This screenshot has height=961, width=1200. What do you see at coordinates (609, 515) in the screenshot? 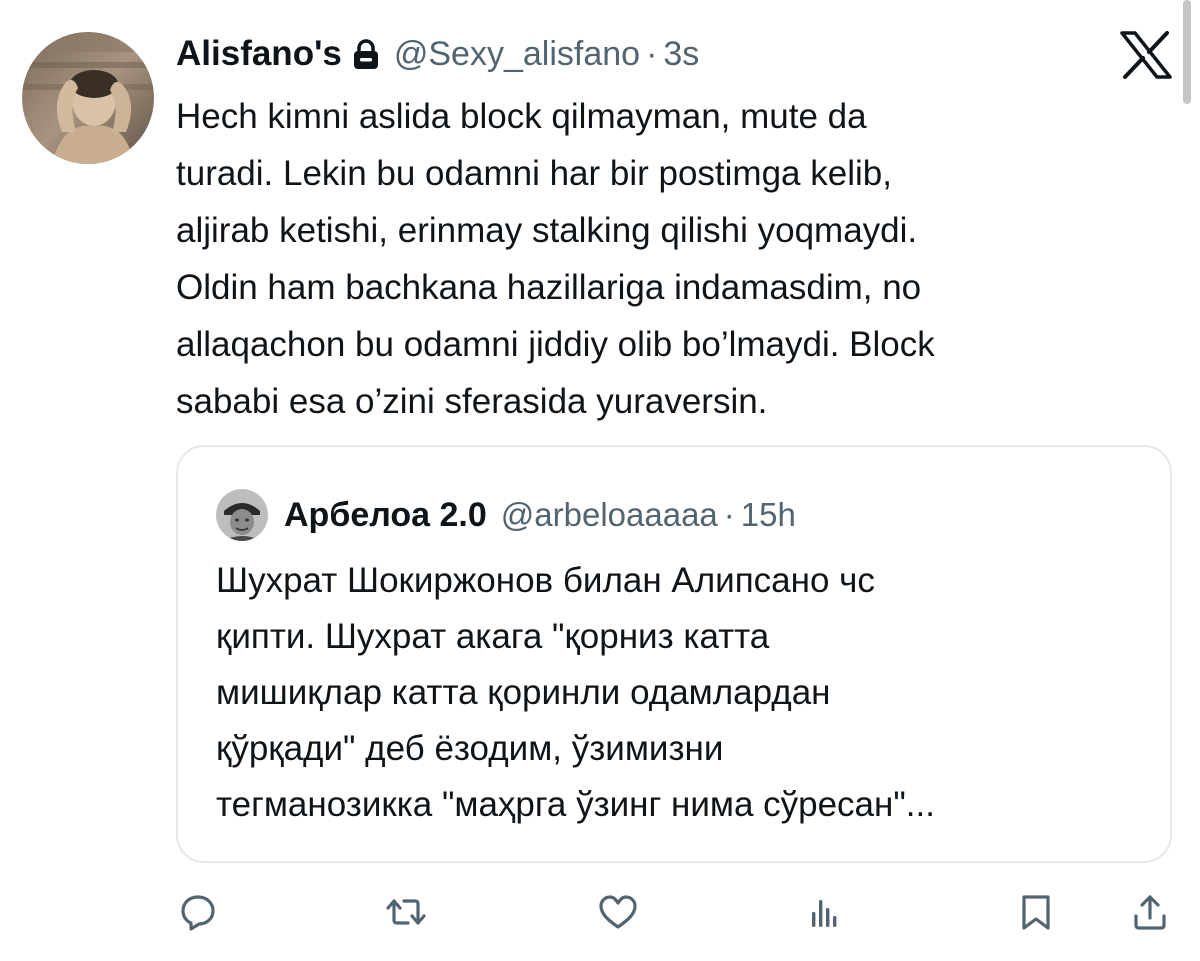
I see `quoted-author-handle: @arbeloaaaaa` at bounding box center [609, 515].